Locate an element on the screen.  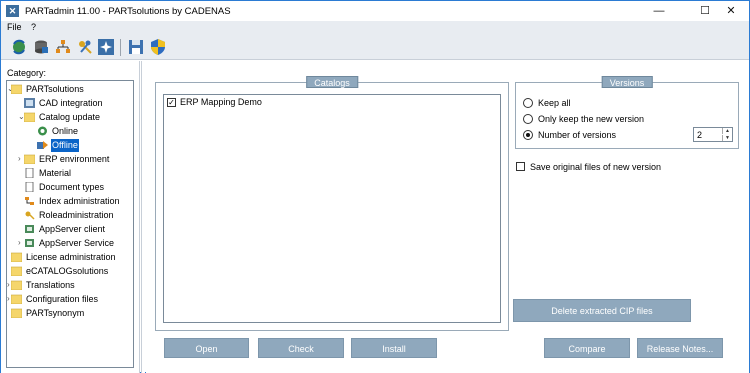
delete-cip-button: Delete extracted CIP files is located at coordinates (602, 310).